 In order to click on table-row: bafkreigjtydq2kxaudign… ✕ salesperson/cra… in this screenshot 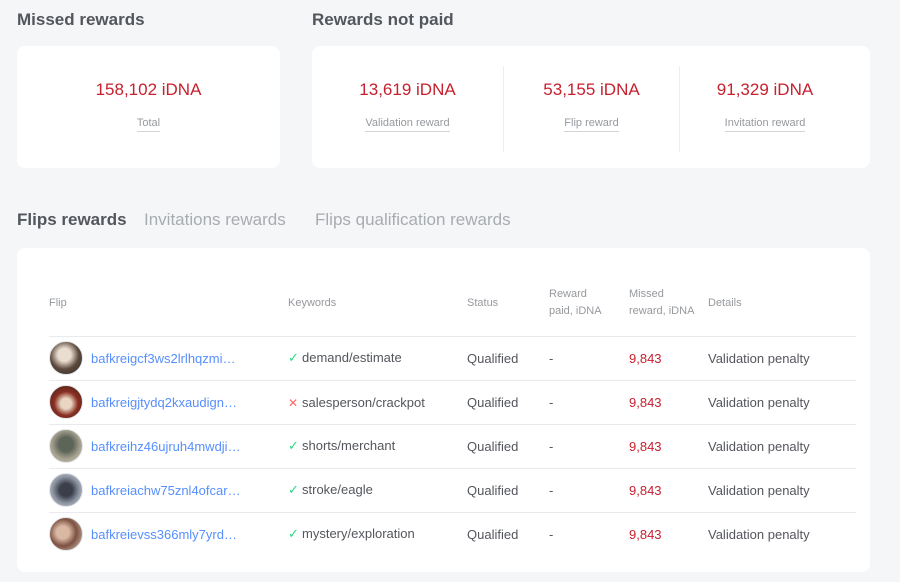, I will do `click(452, 402)`.